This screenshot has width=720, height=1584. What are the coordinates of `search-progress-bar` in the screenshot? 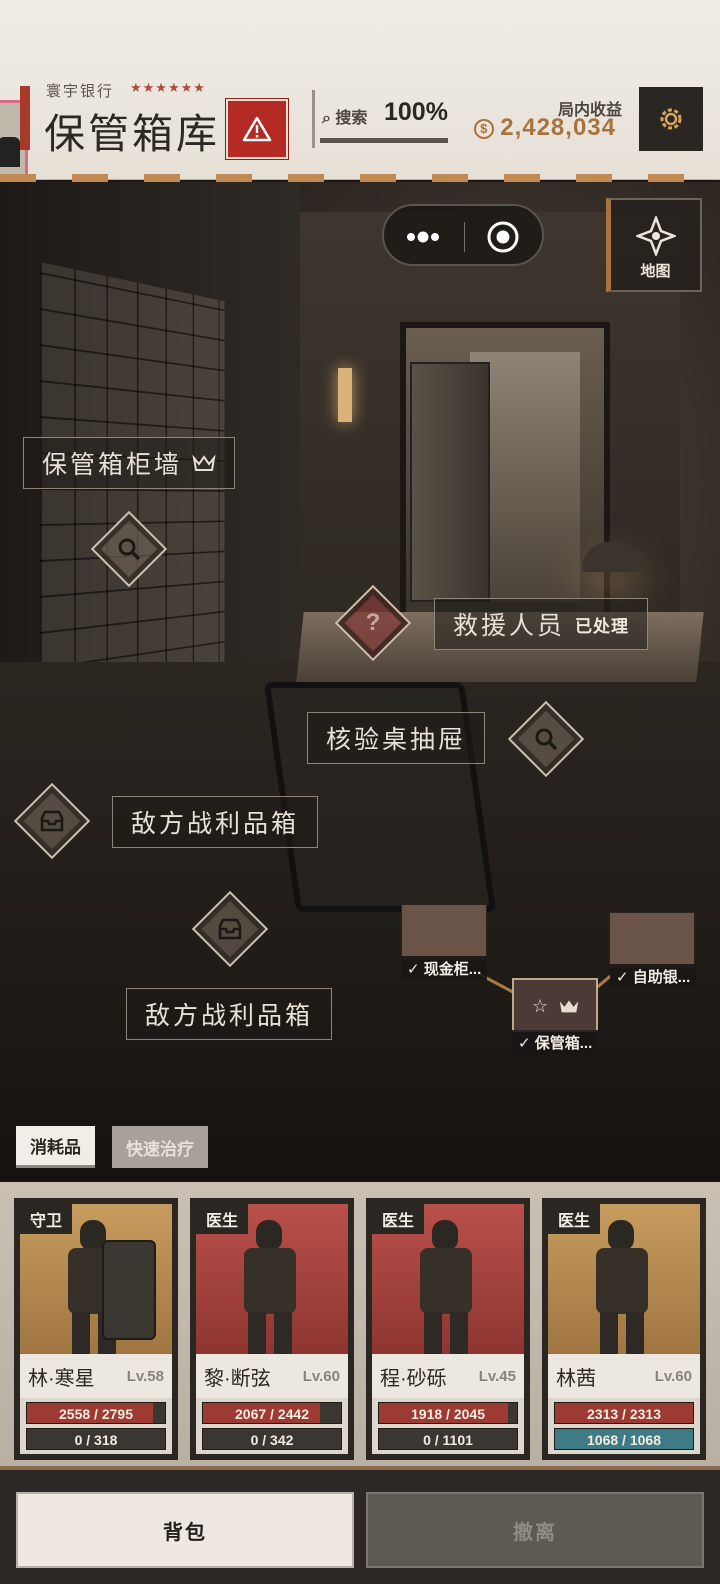 It's located at (384, 140).